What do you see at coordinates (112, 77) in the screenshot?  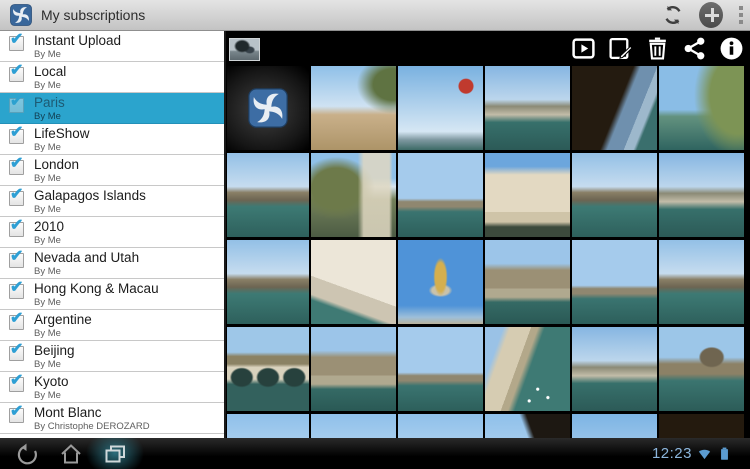 I see `subscription-item: ✔ Local By Me` at bounding box center [112, 77].